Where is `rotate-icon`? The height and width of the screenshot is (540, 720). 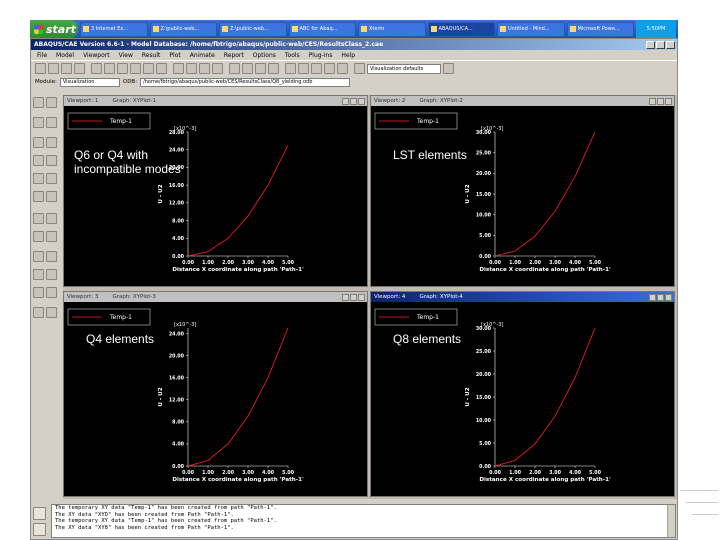 rotate-icon is located at coordinates (109, 68).